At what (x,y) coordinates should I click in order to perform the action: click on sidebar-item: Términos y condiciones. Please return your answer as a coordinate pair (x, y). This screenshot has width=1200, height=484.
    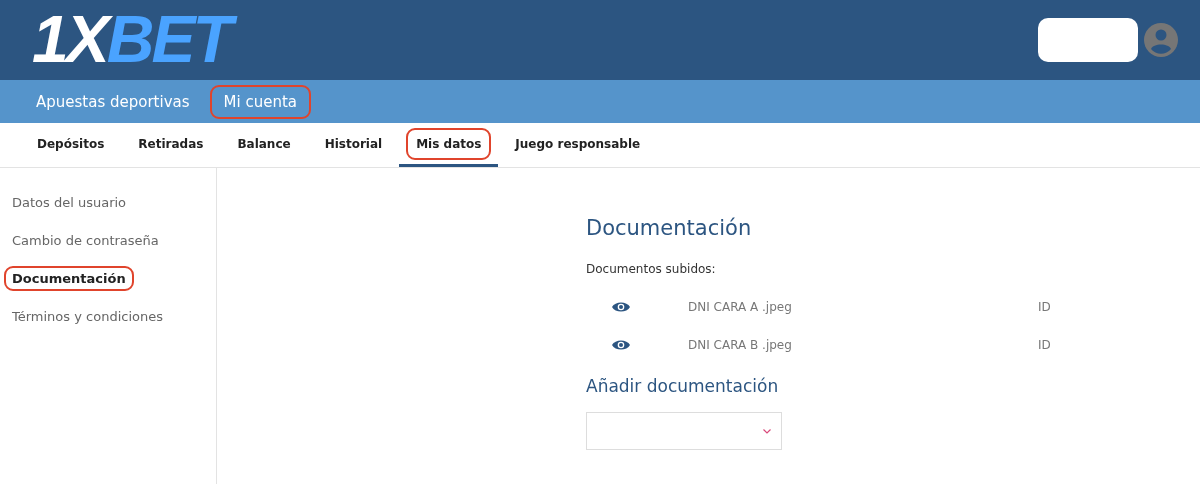
    Looking at the image, I should click on (87, 316).